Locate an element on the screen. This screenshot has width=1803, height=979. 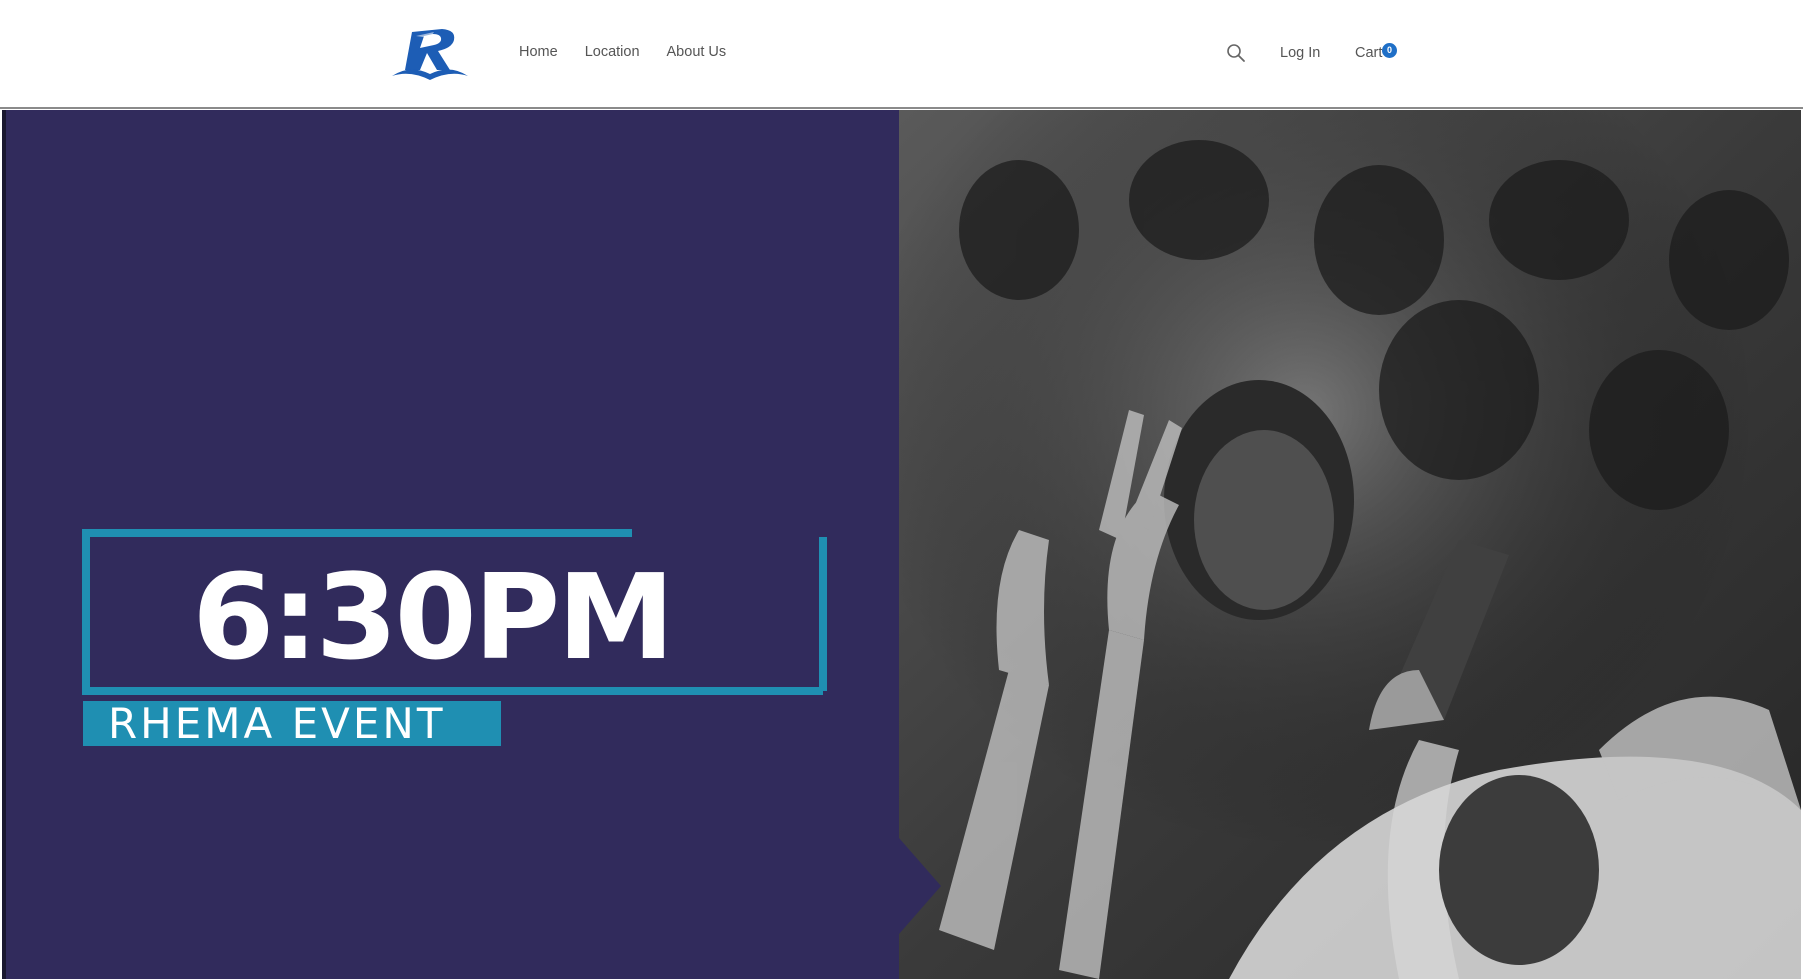
nav-location: Location is located at coordinates (612, 52).